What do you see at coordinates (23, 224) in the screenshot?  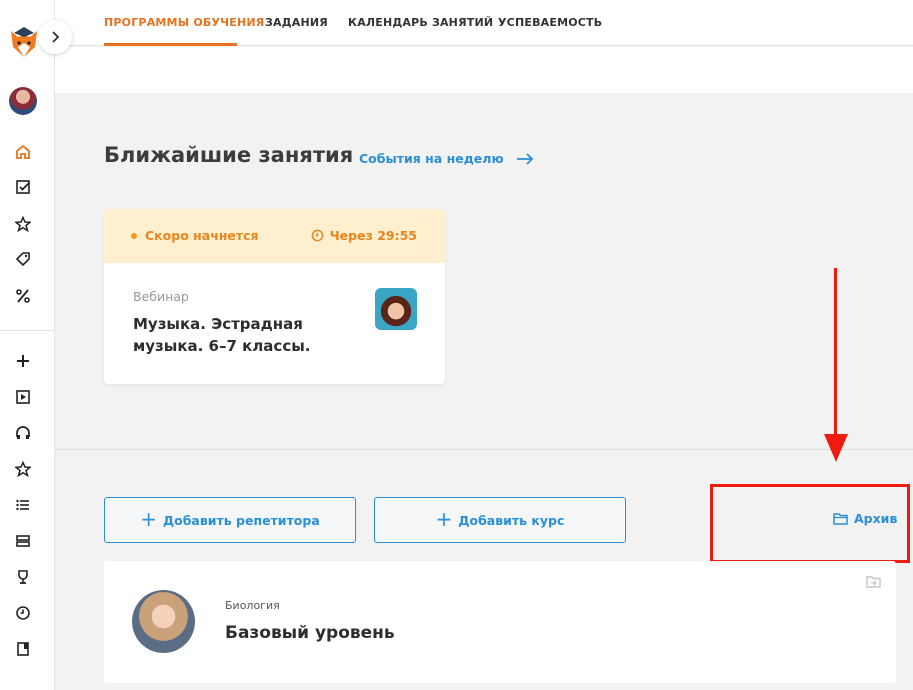 I see `star-icon` at bounding box center [23, 224].